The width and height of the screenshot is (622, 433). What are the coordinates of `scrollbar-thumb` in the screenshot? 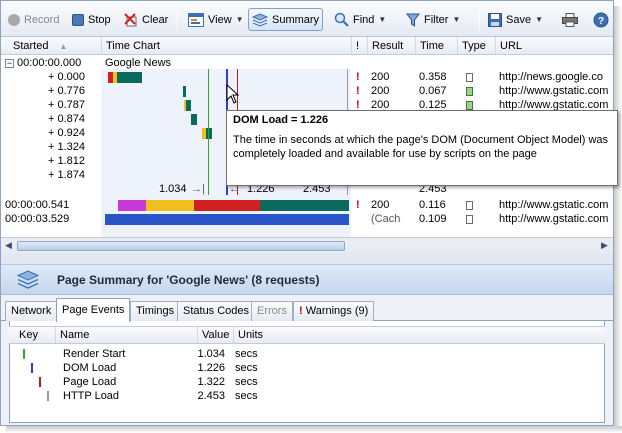 It's located at (181, 246).